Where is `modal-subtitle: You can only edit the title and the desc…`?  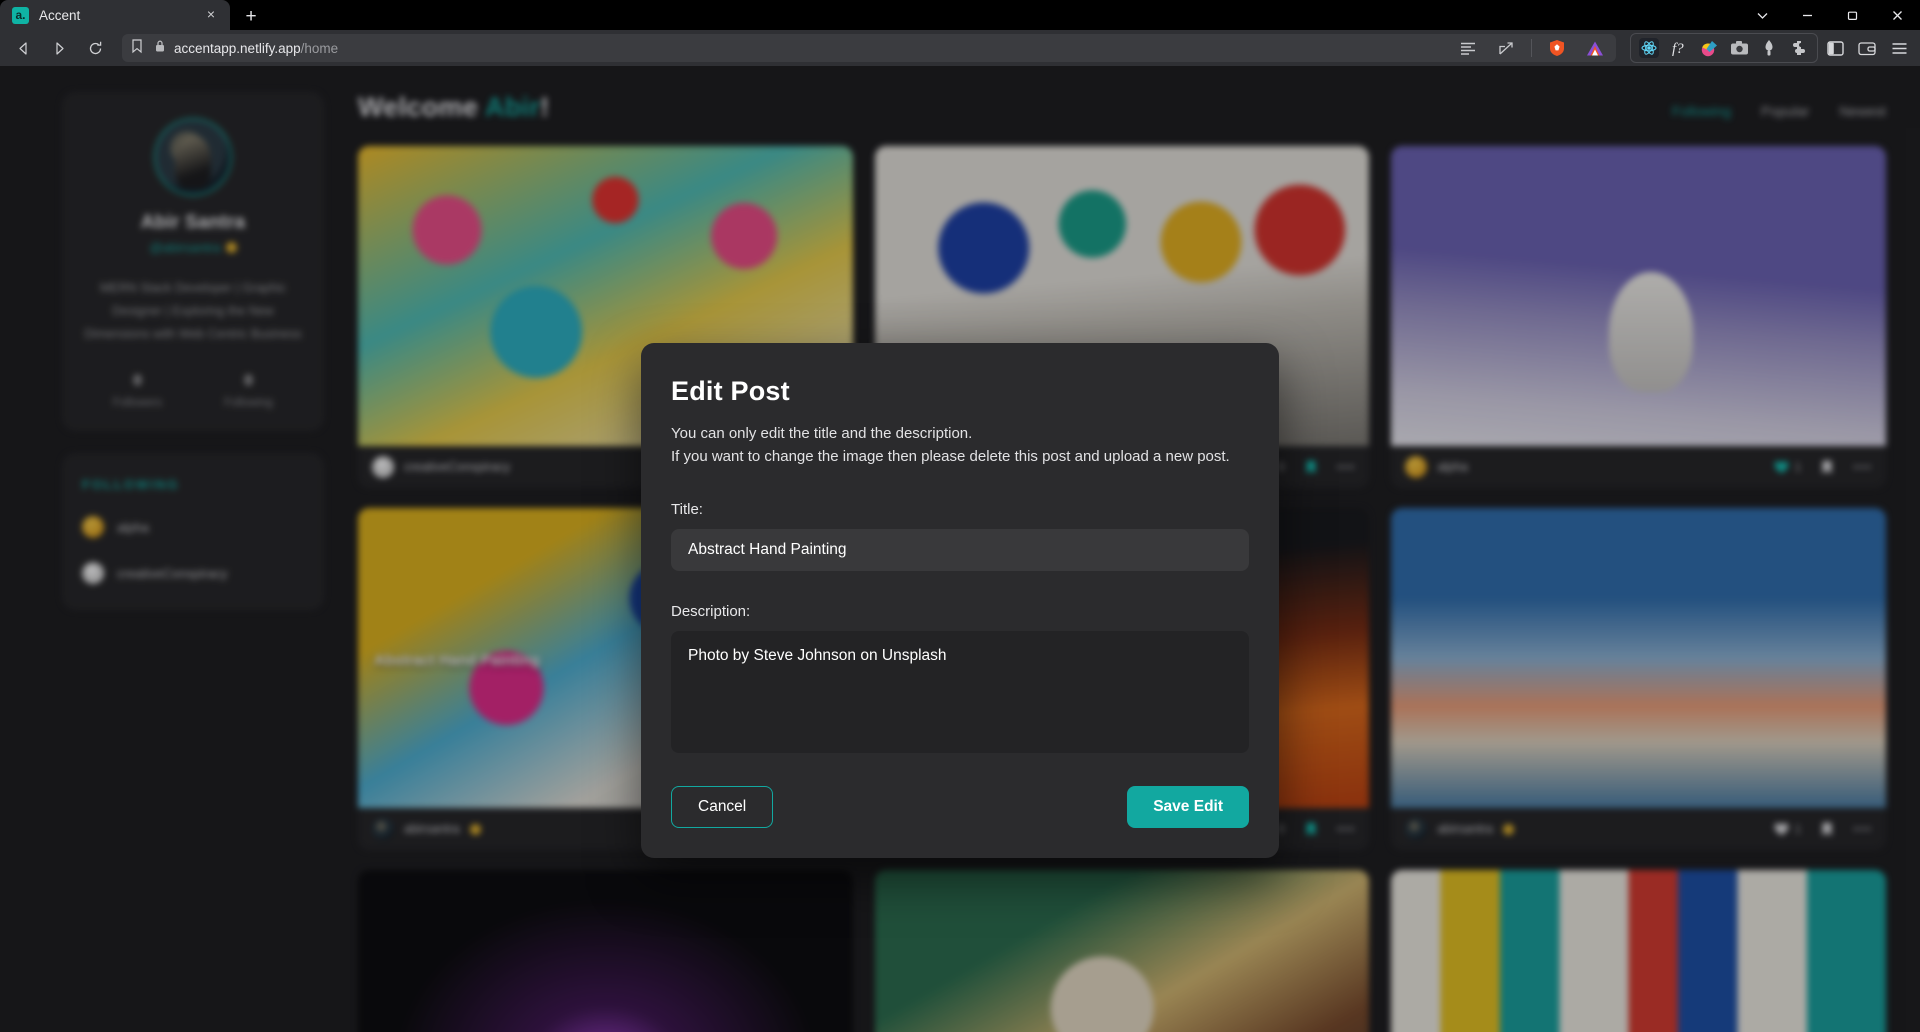 modal-subtitle: You can only edit the title and the desc… is located at coordinates (960, 446).